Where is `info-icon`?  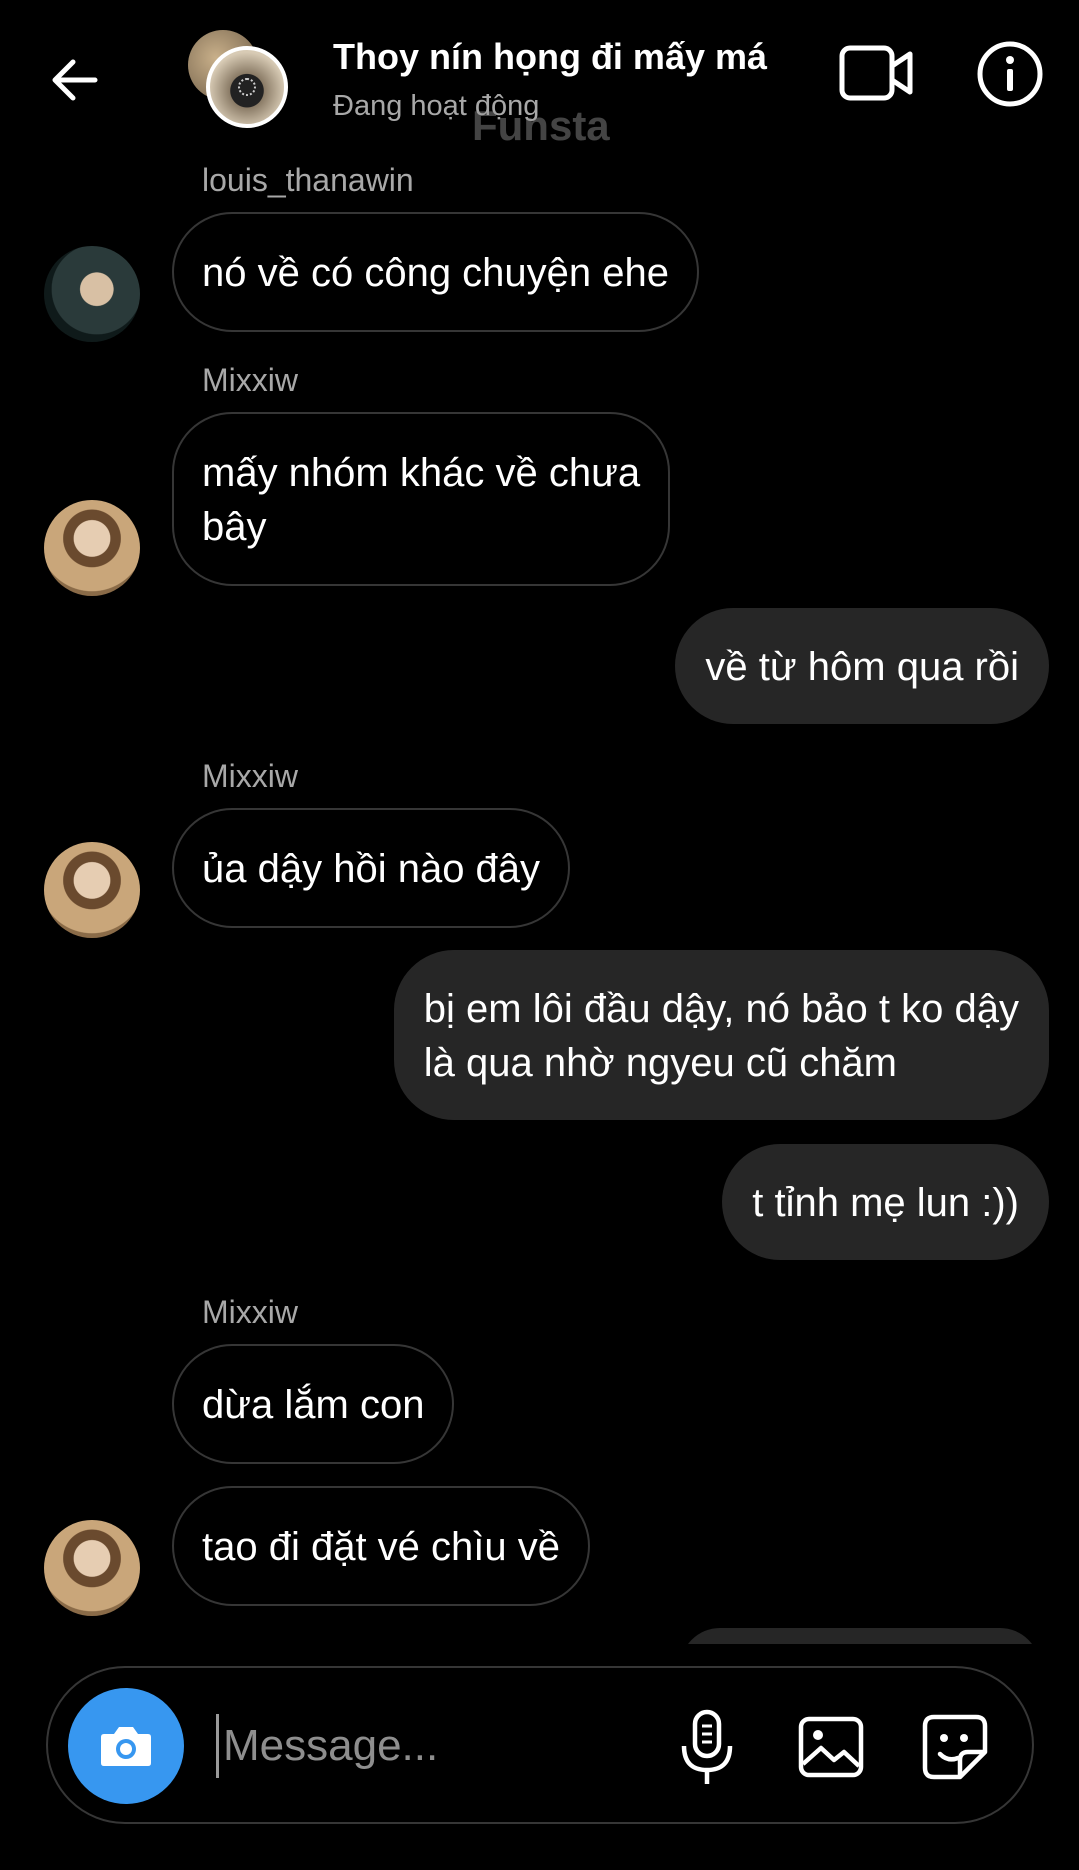
info-icon is located at coordinates (1010, 74).